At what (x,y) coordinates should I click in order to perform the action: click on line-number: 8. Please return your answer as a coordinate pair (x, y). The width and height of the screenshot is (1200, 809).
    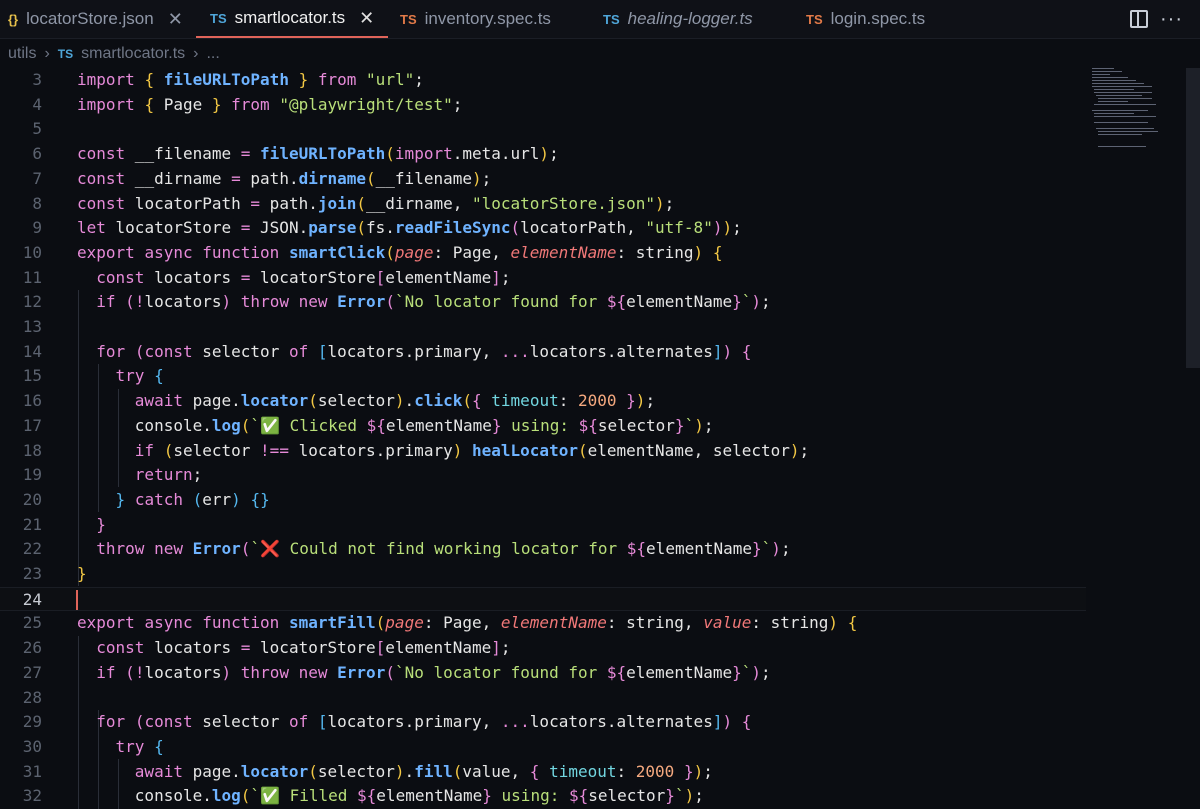
    Looking at the image, I should click on (37, 203).